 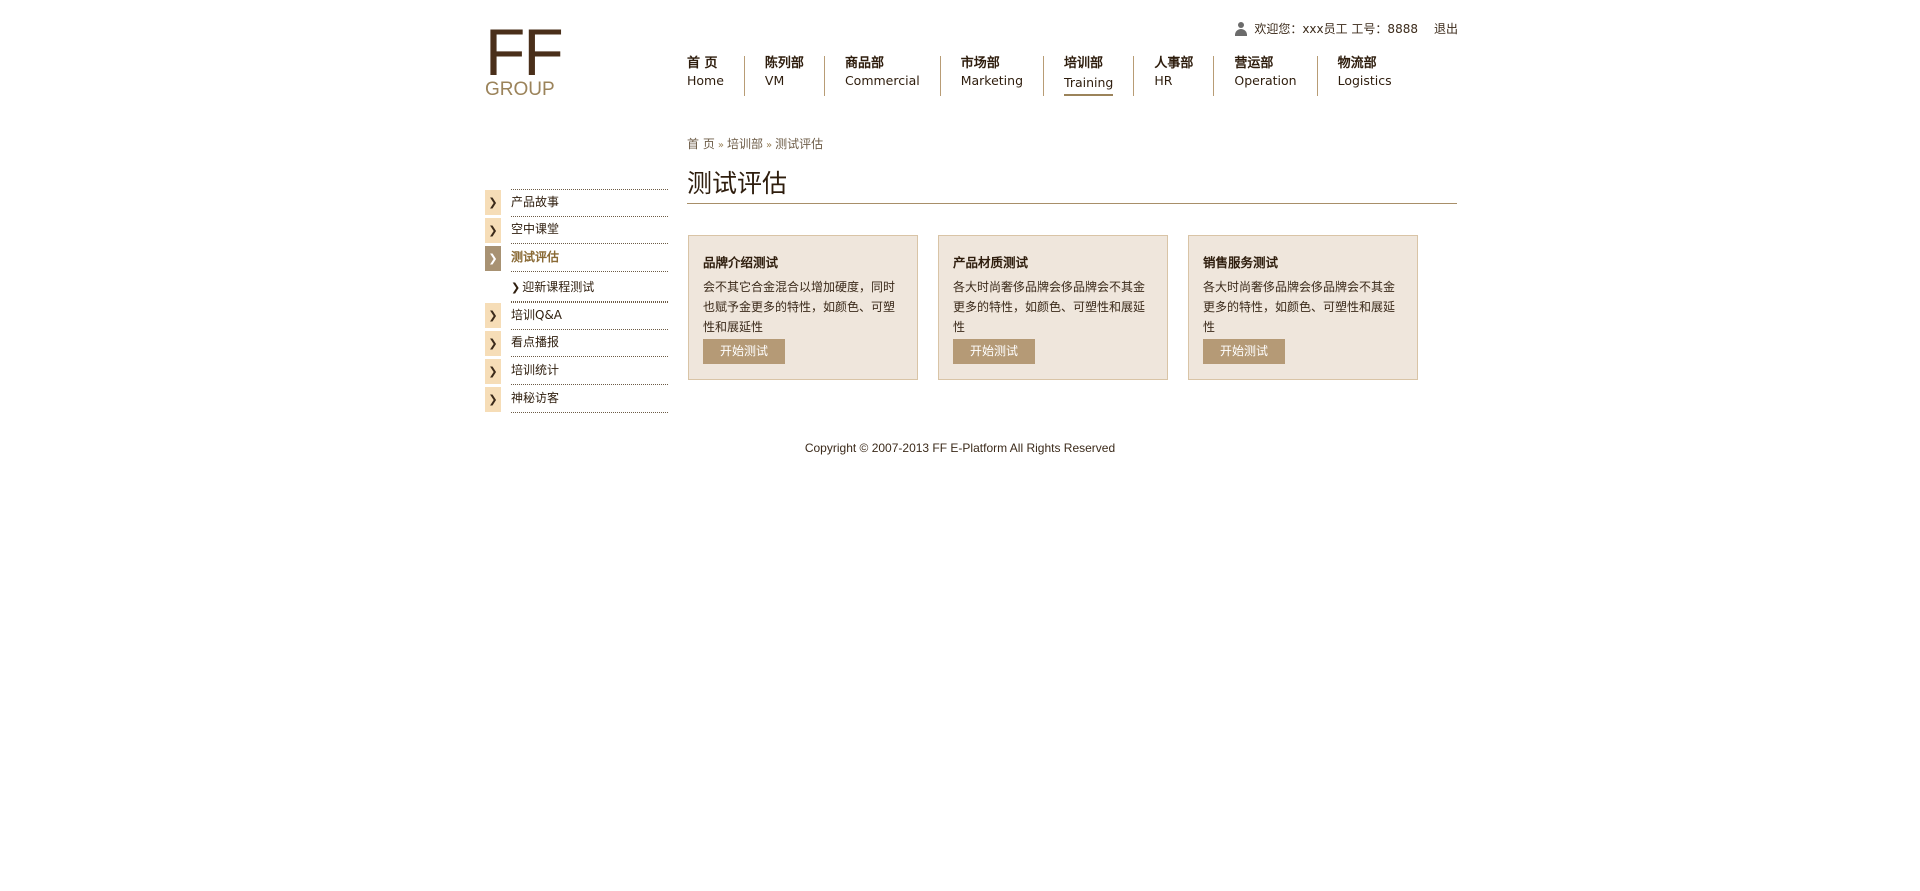 I want to click on card-title: 销售服务测试, so click(x=1241, y=262).